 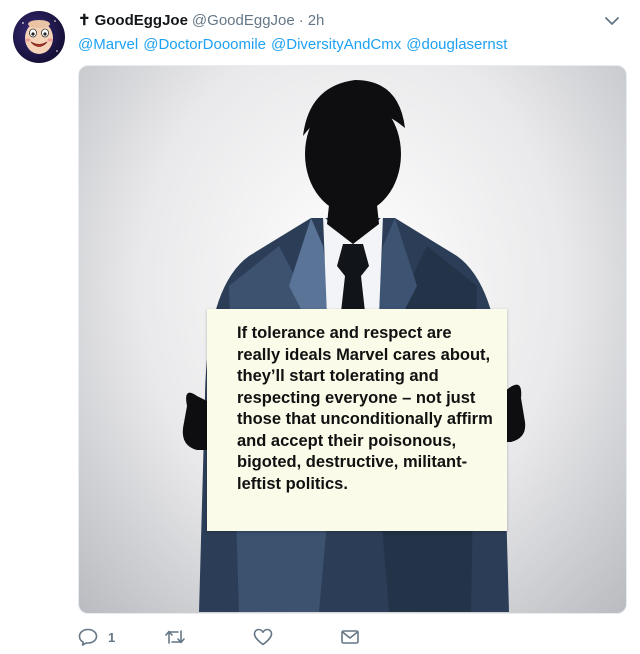 I want to click on chevron-down-icon, so click(x=612, y=21).